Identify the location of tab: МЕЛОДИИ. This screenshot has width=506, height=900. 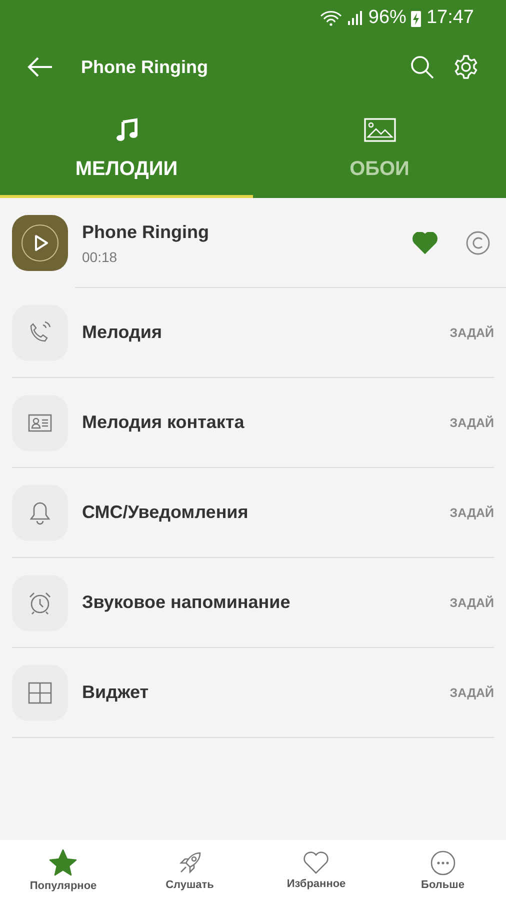
(126, 148).